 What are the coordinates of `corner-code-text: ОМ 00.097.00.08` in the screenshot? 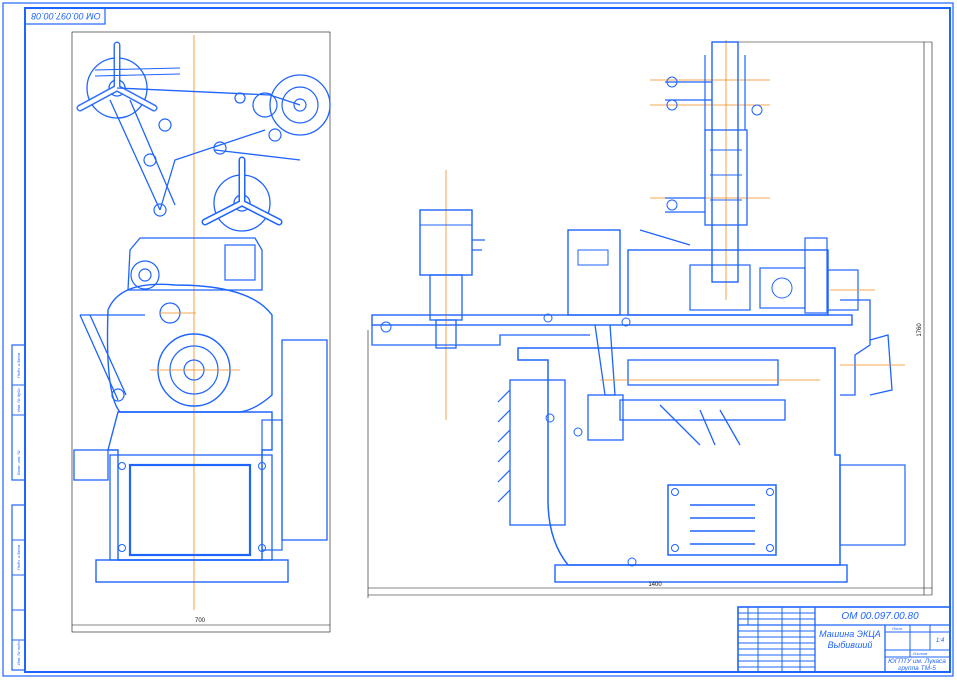 It's located at (66, 16).